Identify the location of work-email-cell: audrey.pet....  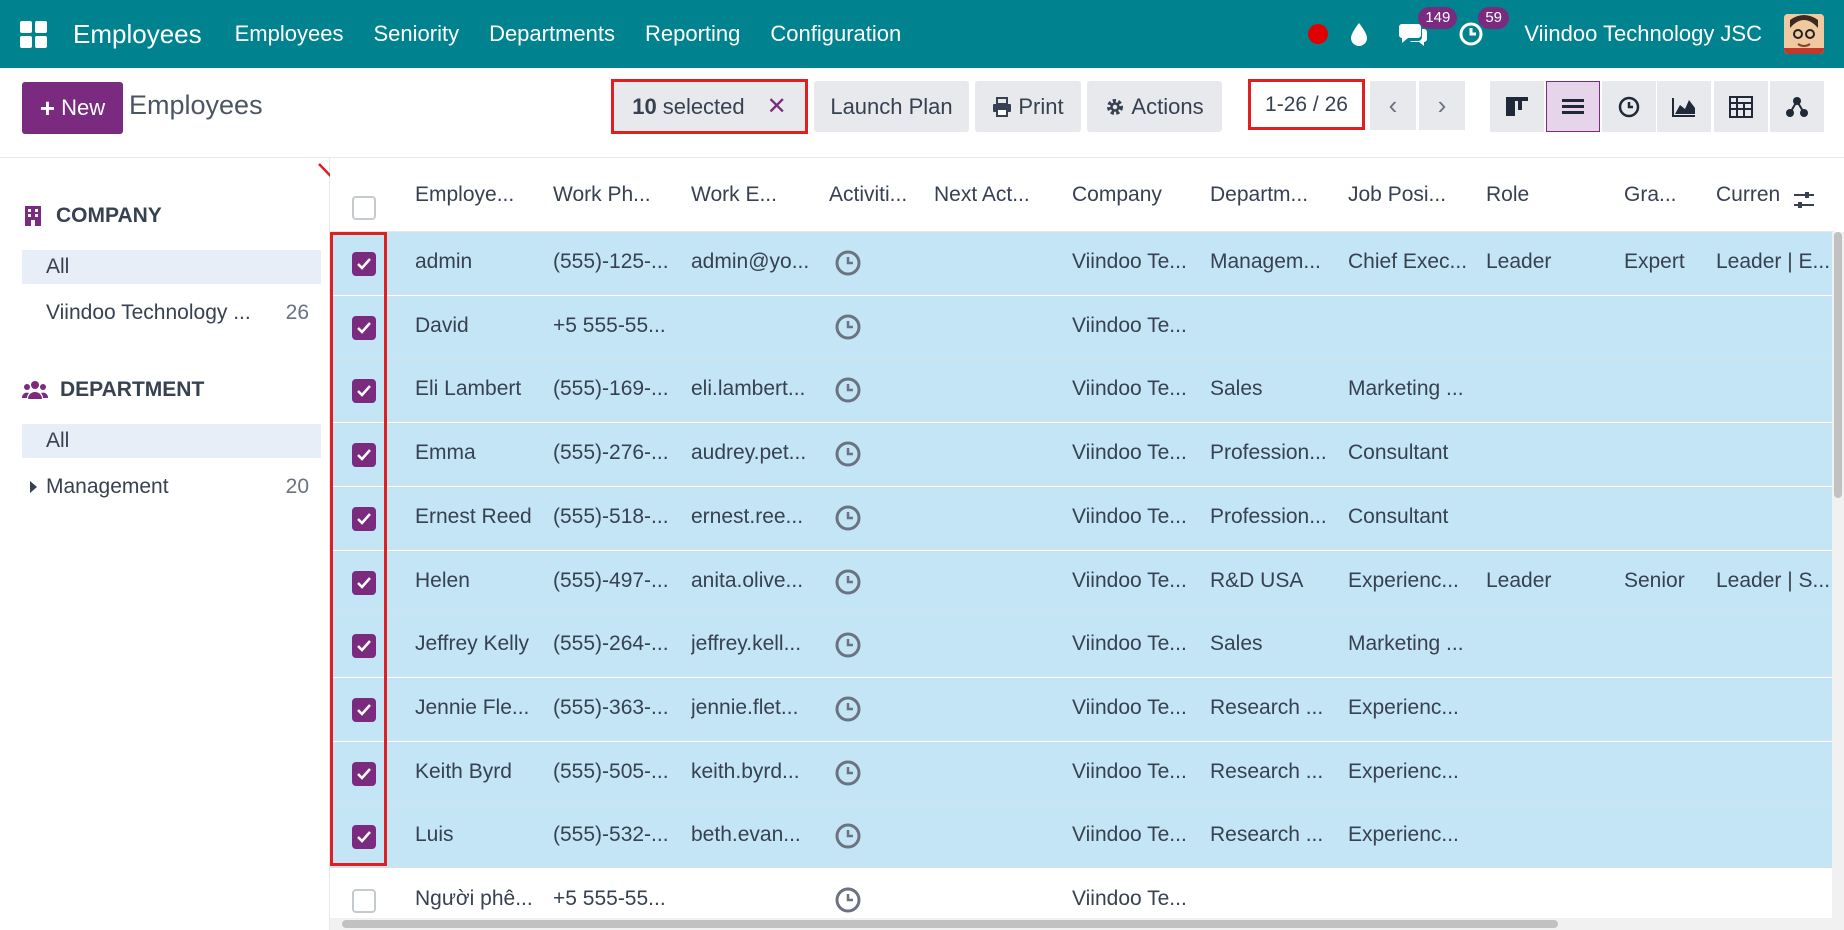
(749, 452).